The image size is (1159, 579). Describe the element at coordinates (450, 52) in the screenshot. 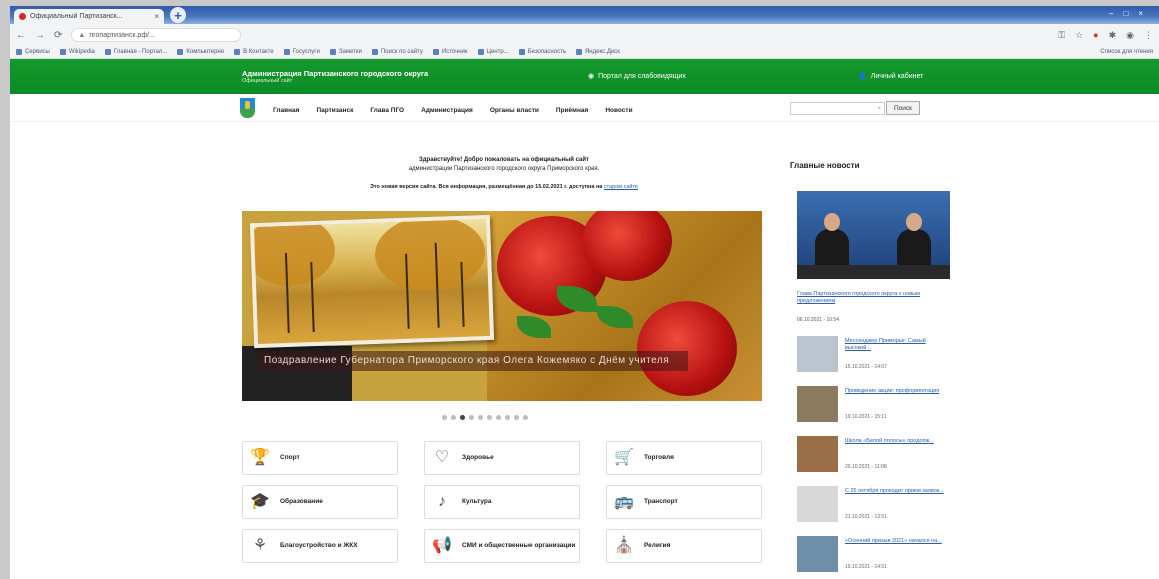

I see `bookmark-item: Источник` at that location.